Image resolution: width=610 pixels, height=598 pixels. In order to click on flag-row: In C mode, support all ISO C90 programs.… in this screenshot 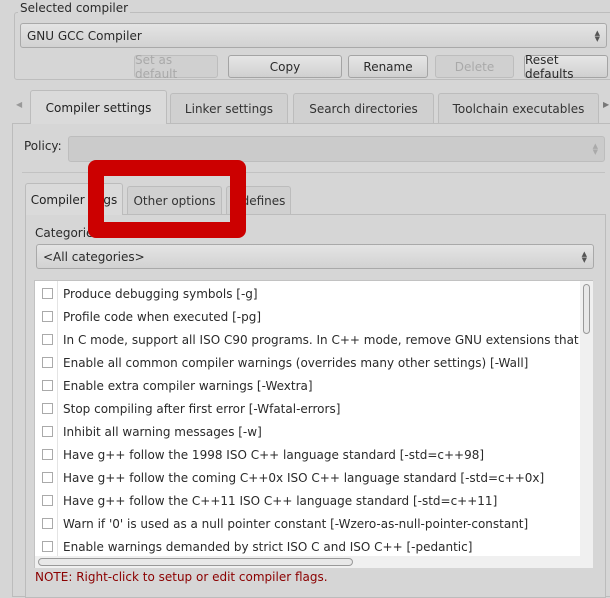, I will do `click(307, 339)`.